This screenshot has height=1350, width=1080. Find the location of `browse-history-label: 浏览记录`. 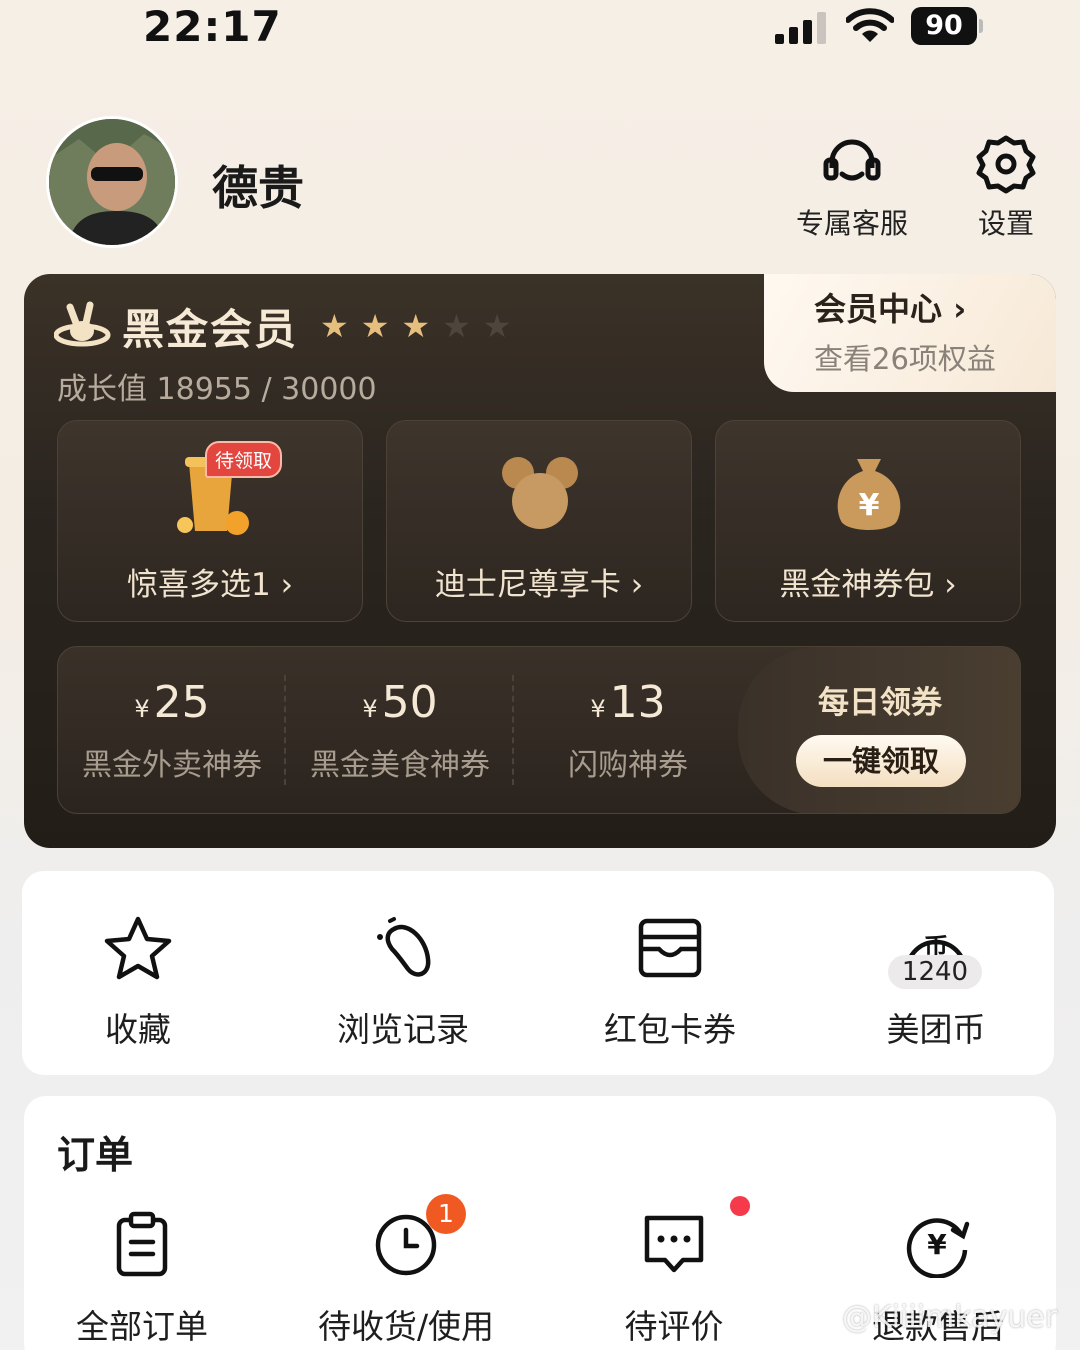

browse-history-label: 浏览记录 is located at coordinates (403, 1029).